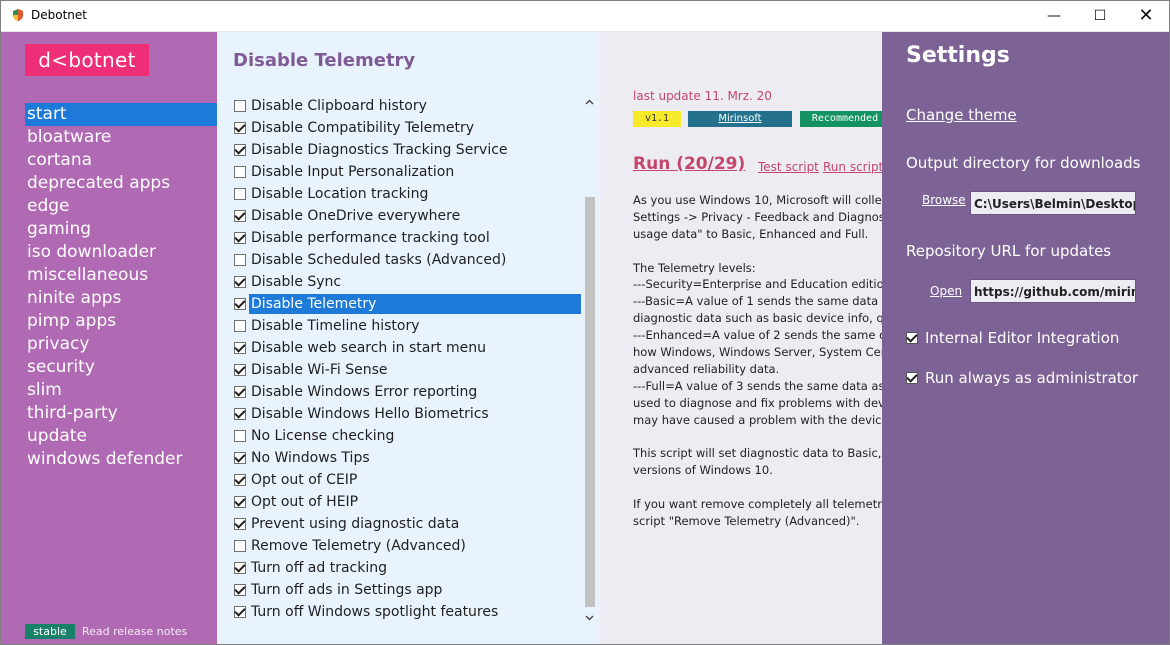 This screenshot has width=1170, height=645. What do you see at coordinates (121, 275) in the screenshot?
I see `nav-item-miscellaneous: miscellaneous` at bounding box center [121, 275].